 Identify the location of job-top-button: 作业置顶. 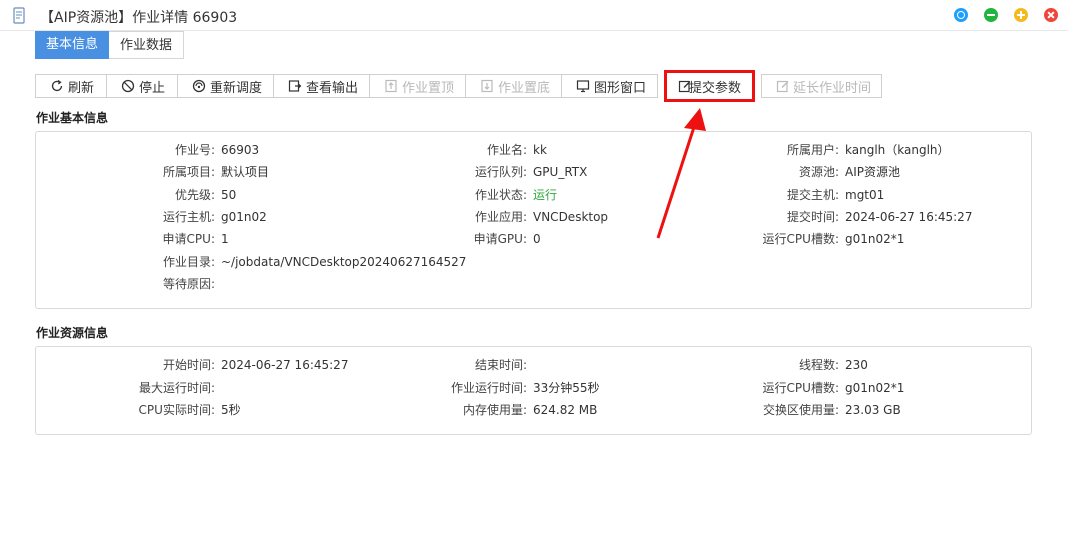
(417, 86).